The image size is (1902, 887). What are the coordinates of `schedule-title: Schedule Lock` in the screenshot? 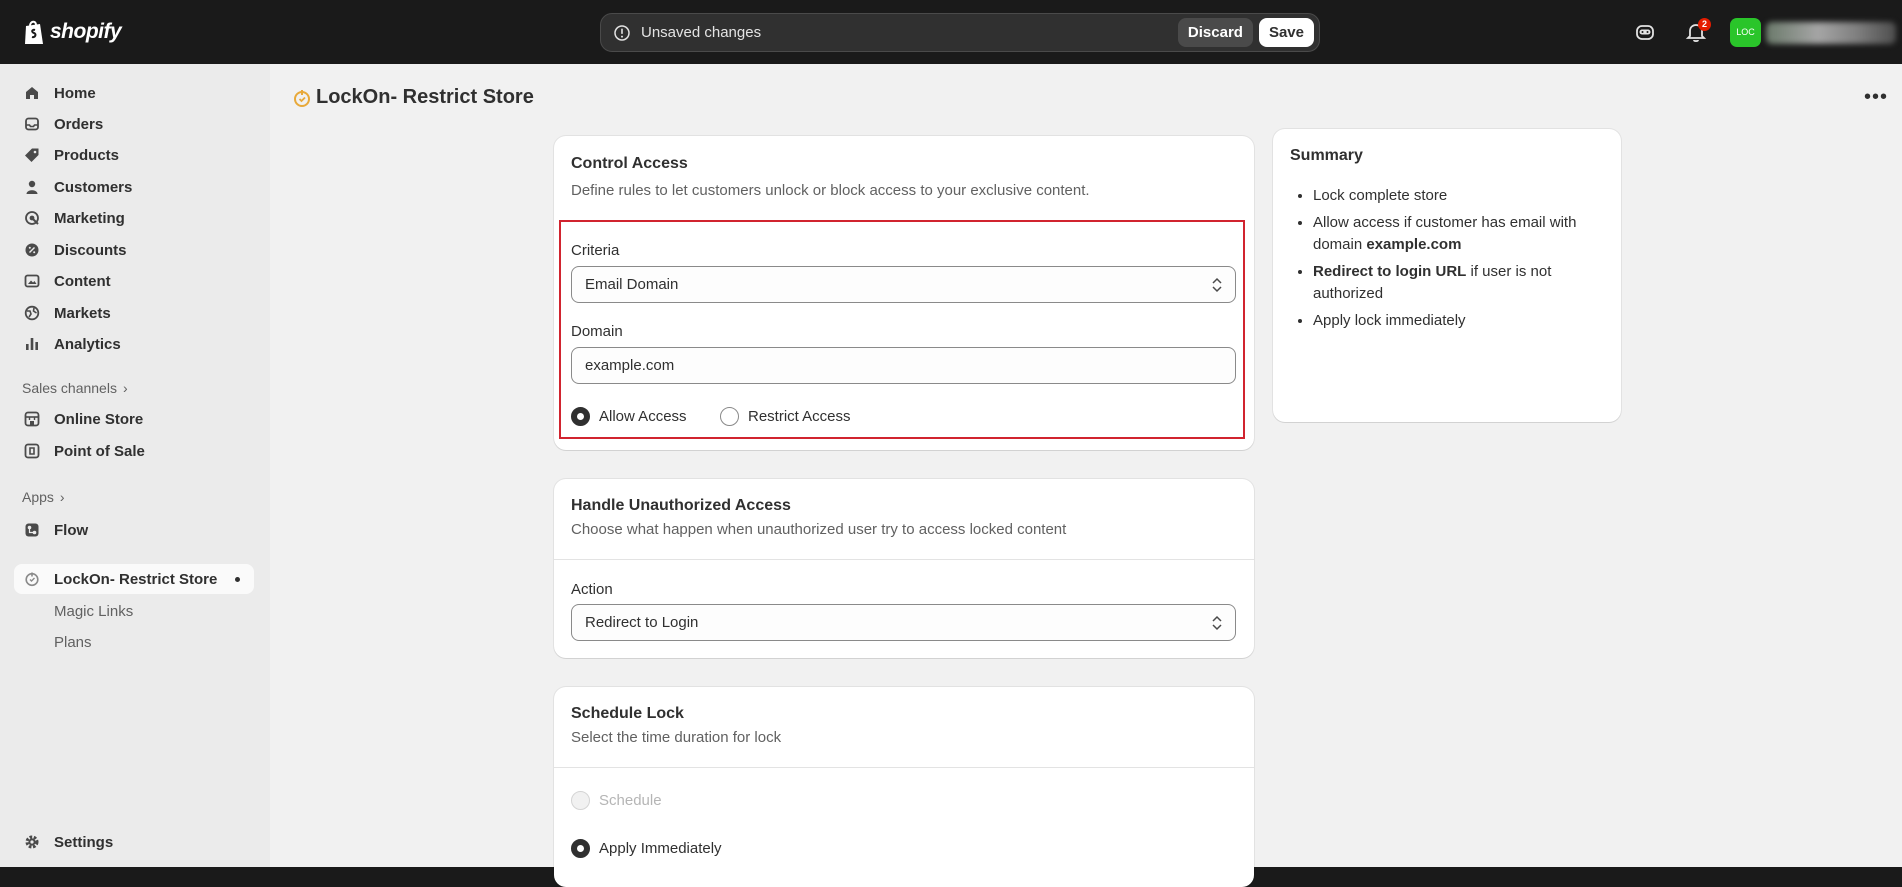 It's located at (627, 713).